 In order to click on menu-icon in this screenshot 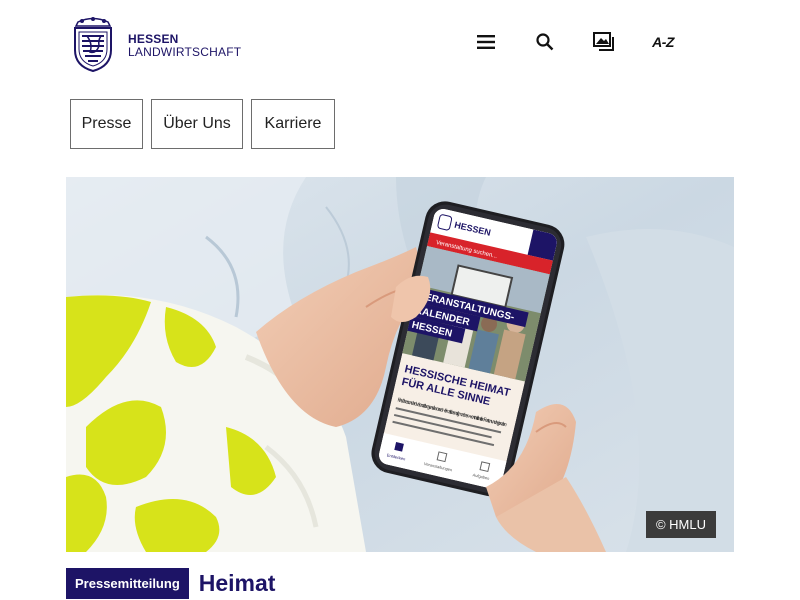, I will do `click(486, 42)`.